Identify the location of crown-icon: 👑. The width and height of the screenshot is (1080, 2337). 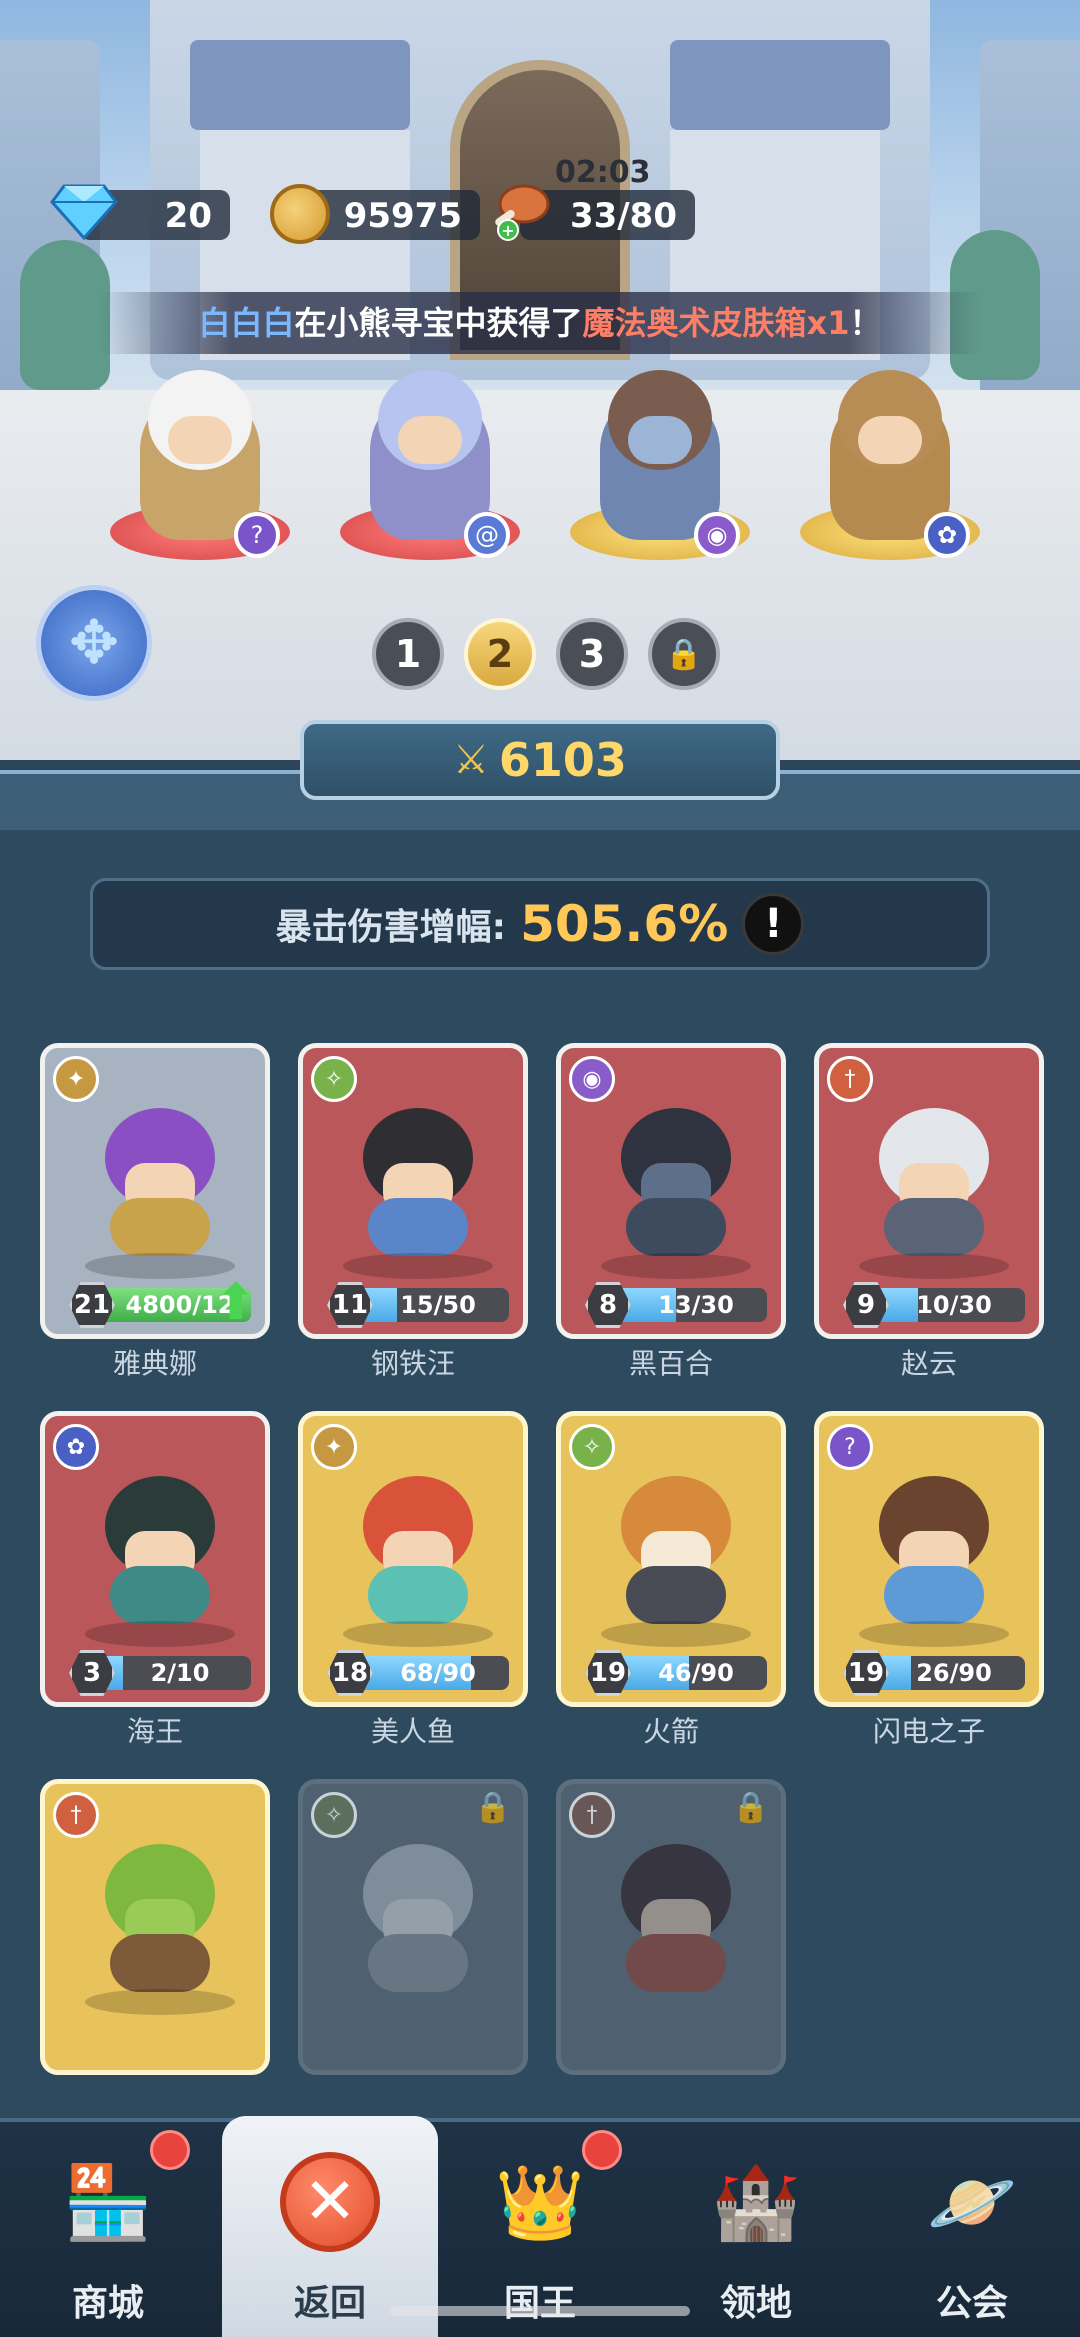
(540, 2201).